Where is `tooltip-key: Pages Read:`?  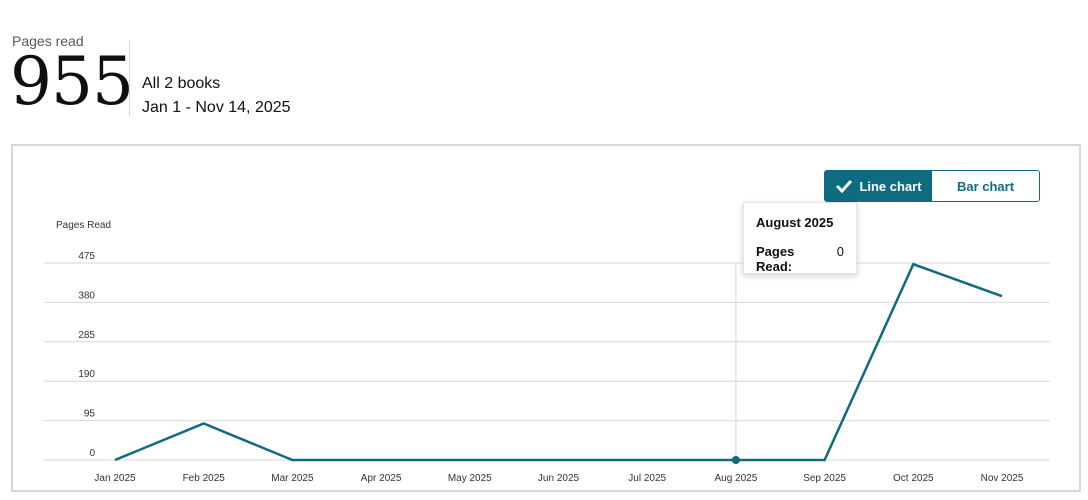
tooltip-key: Pages Read: is located at coordinates (775, 259).